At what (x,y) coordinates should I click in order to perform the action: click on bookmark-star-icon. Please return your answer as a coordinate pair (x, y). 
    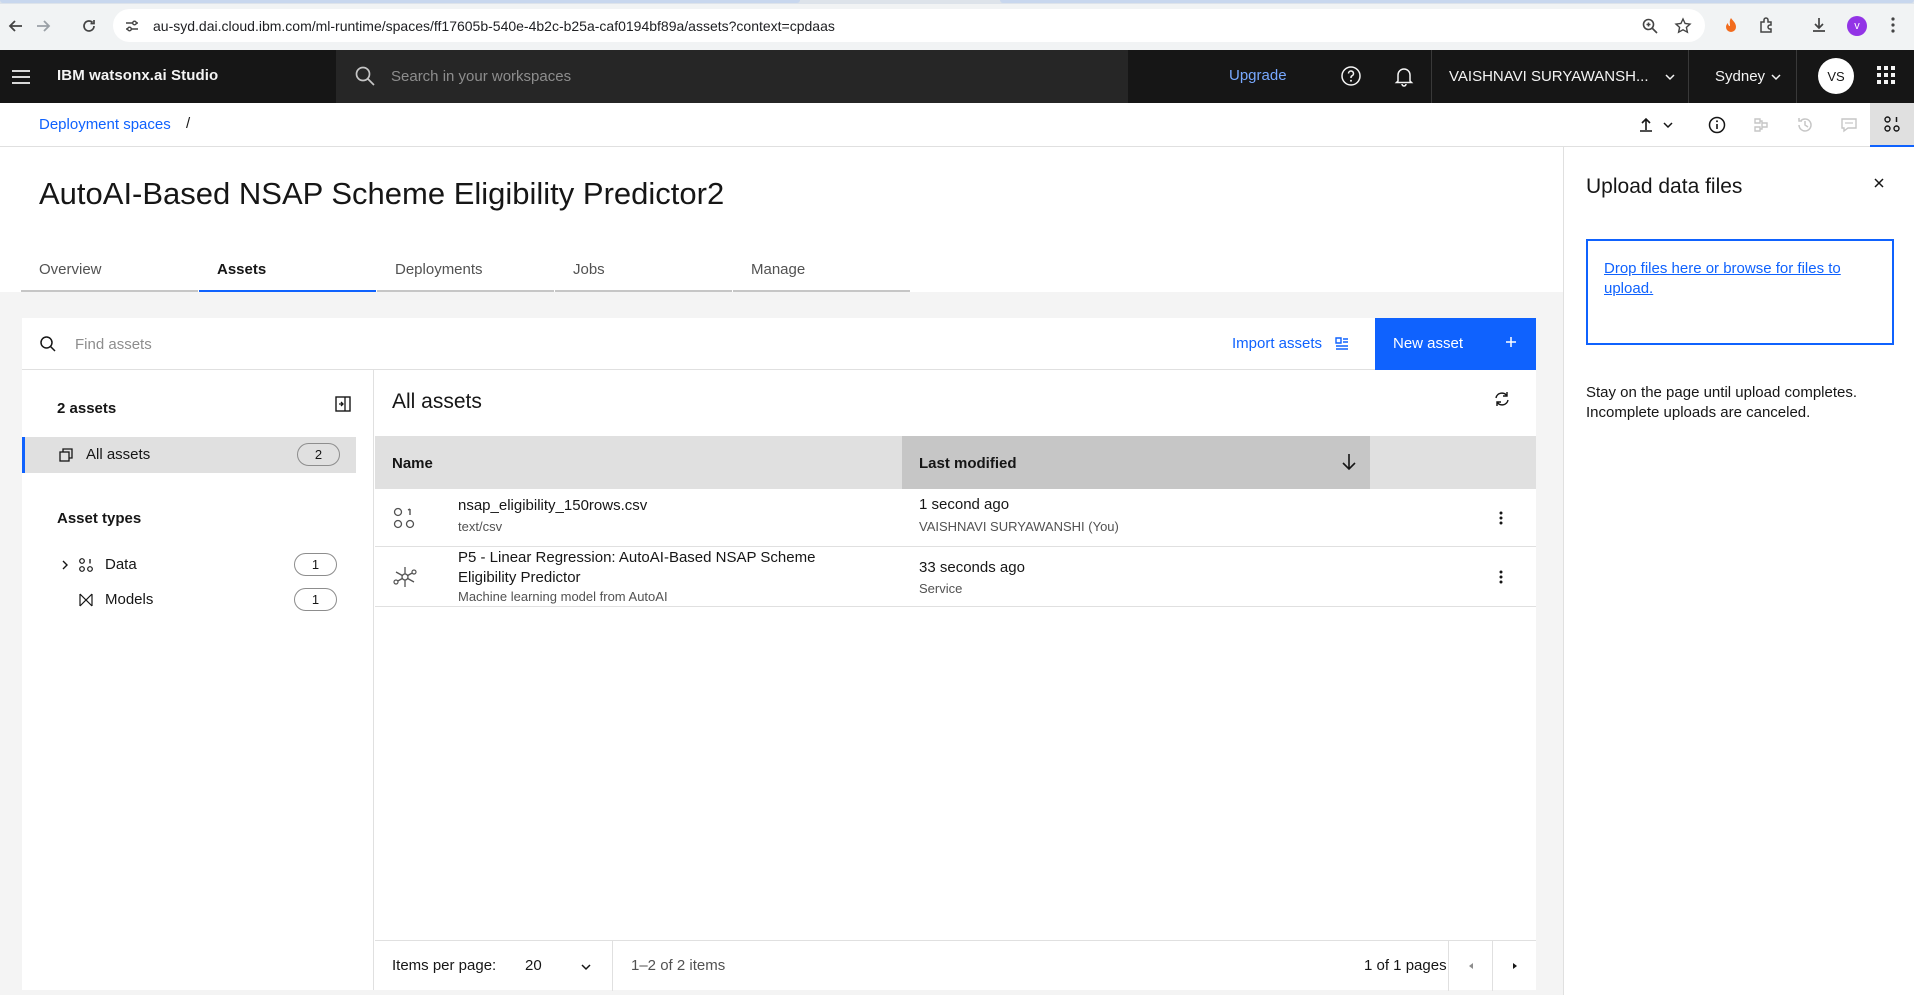
    Looking at the image, I should click on (1683, 26).